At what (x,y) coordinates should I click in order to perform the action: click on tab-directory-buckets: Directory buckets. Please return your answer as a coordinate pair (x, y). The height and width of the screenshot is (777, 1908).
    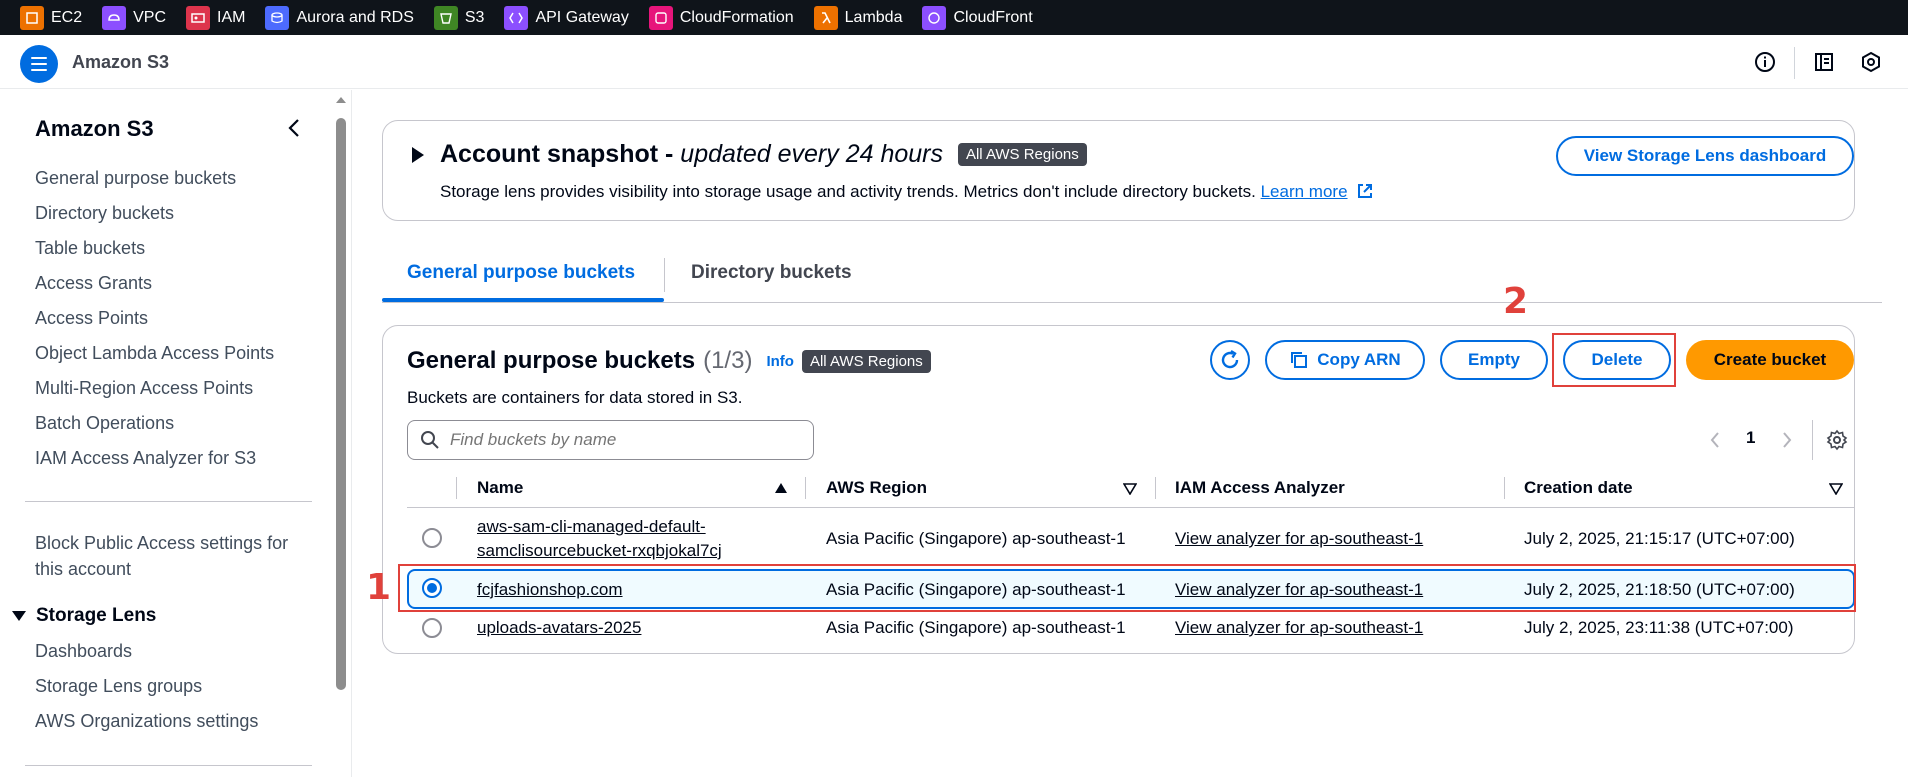
    Looking at the image, I should click on (771, 273).